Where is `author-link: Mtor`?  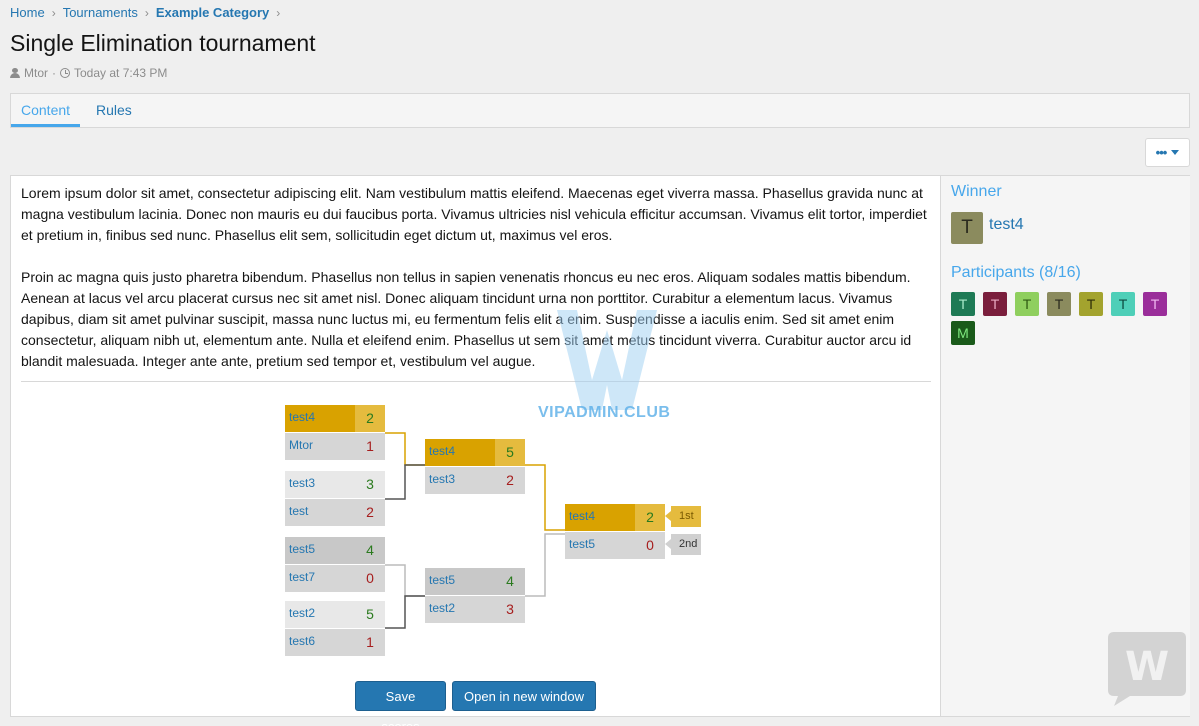
author-link: Mtor is located at coordinates (36, 73).